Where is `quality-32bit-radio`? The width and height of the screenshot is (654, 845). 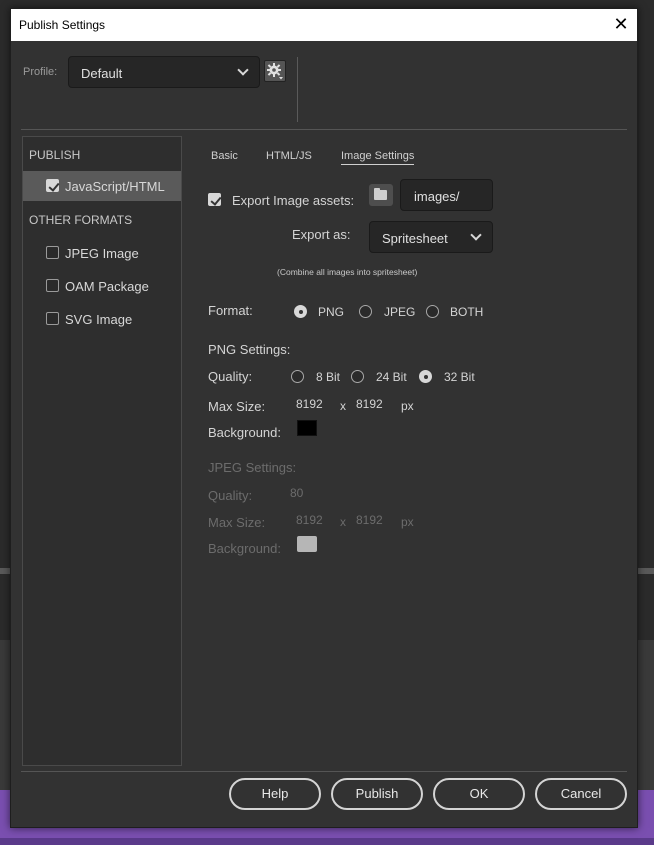 quality-32bit-radio is located at coordinates (425, 376).